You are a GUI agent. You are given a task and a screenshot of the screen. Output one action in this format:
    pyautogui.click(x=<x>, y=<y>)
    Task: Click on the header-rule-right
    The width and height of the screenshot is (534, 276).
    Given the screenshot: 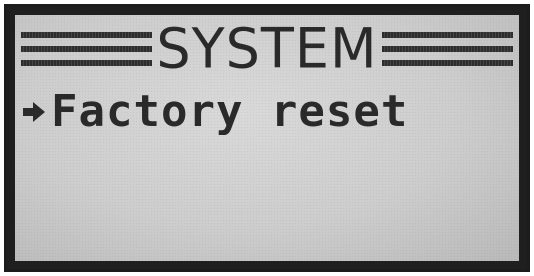 What is the action you would take?
    pyautogui.click(x=447, y=49)
    